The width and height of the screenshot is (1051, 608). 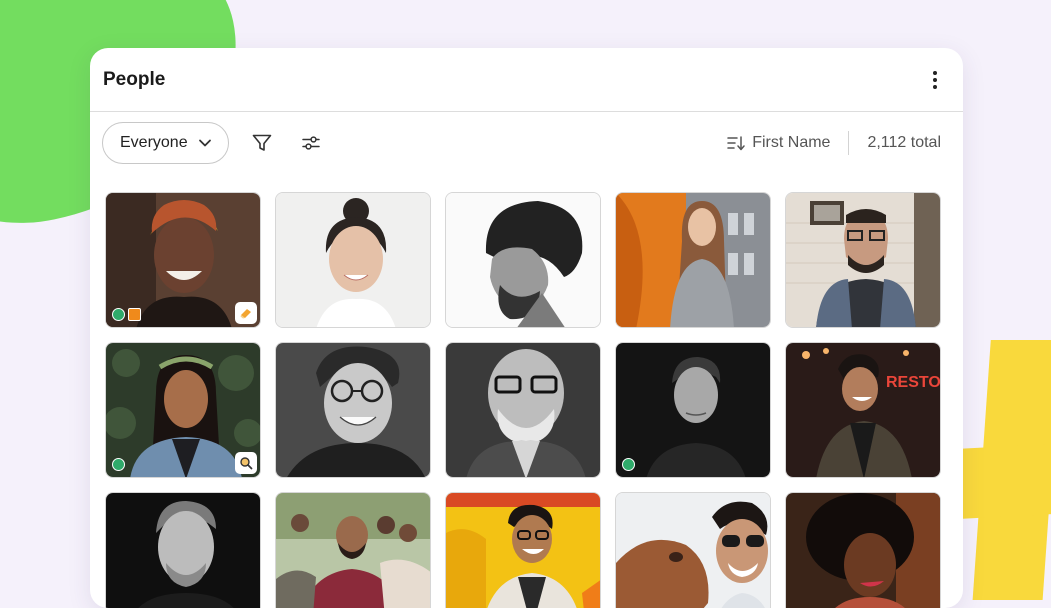 I want to click on total-count: 2,112 total, so click(x=904, y=142).